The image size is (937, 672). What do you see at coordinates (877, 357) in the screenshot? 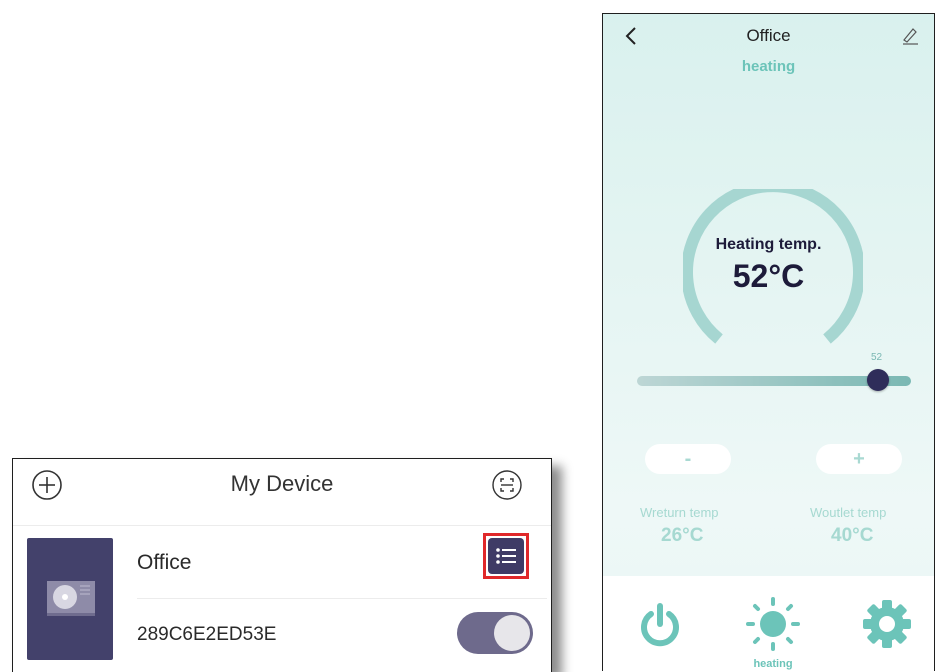
I see `slider-value-label: 52` at bounding box center [877, 357].